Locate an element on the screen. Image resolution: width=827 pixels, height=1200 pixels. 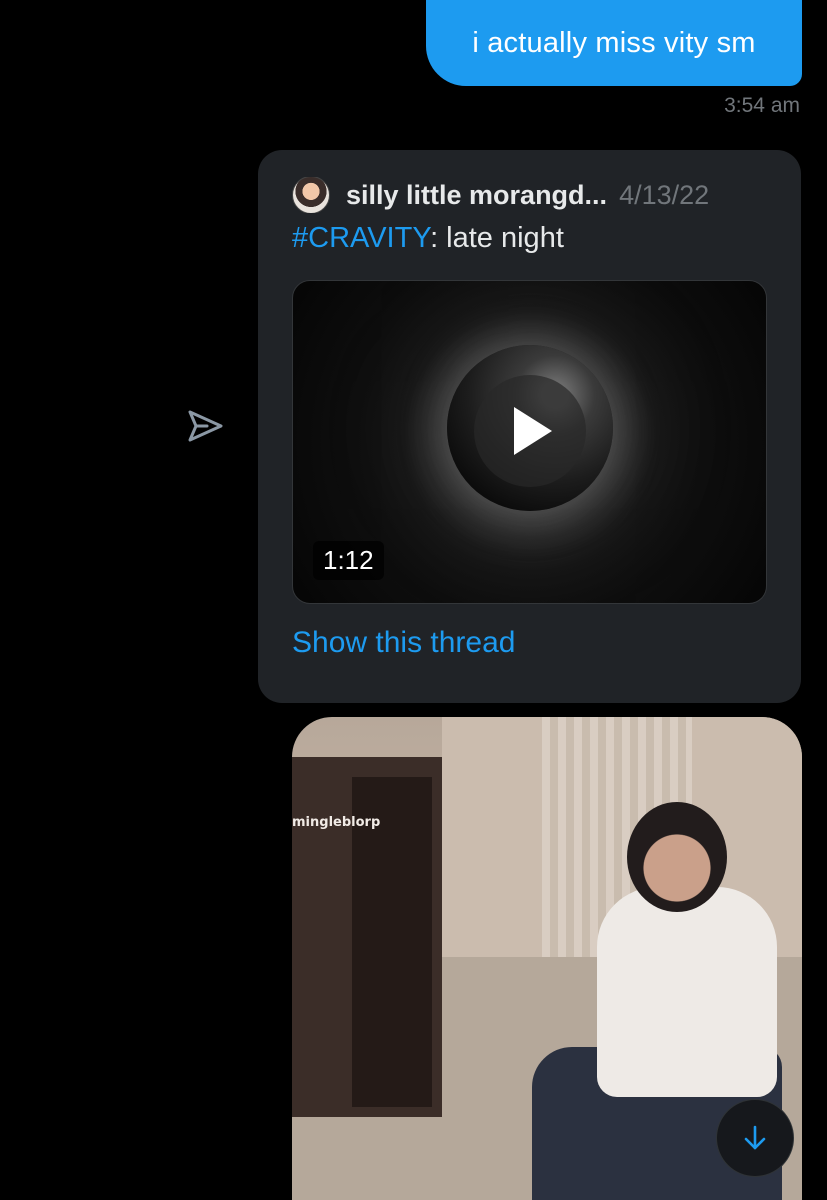
play-icon is located at coordinates (533, 431).